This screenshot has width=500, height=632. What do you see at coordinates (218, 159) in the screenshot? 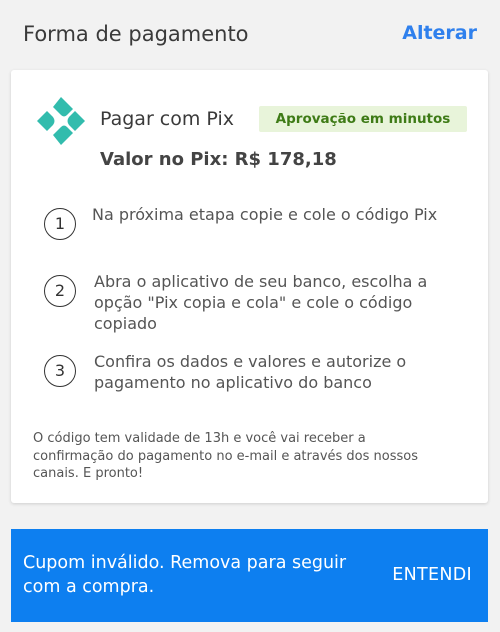
I see `pix-price: Valor no Pix: R$ 178,18` at bounding box center [218, 159].